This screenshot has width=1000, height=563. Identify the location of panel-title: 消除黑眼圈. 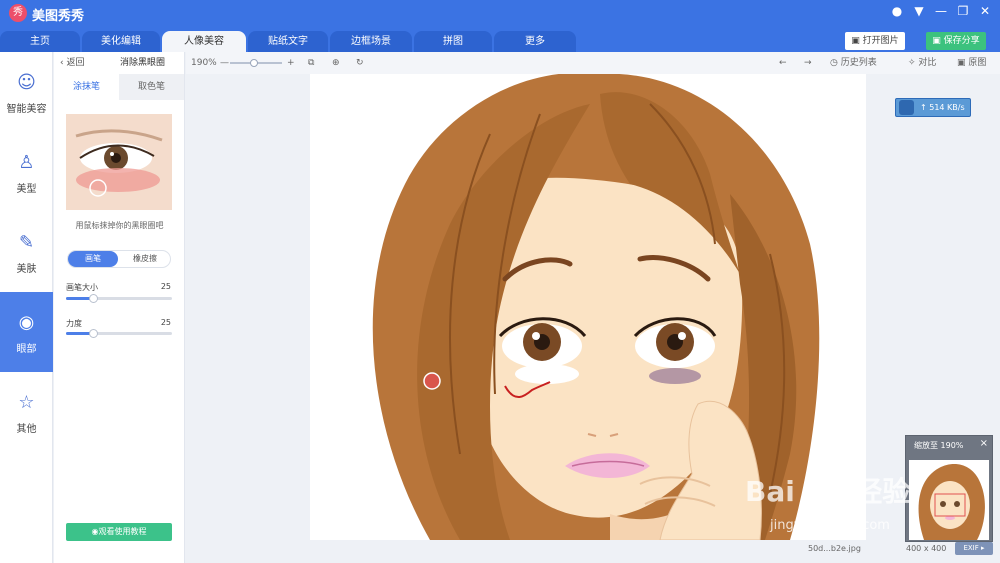
(143, 63).